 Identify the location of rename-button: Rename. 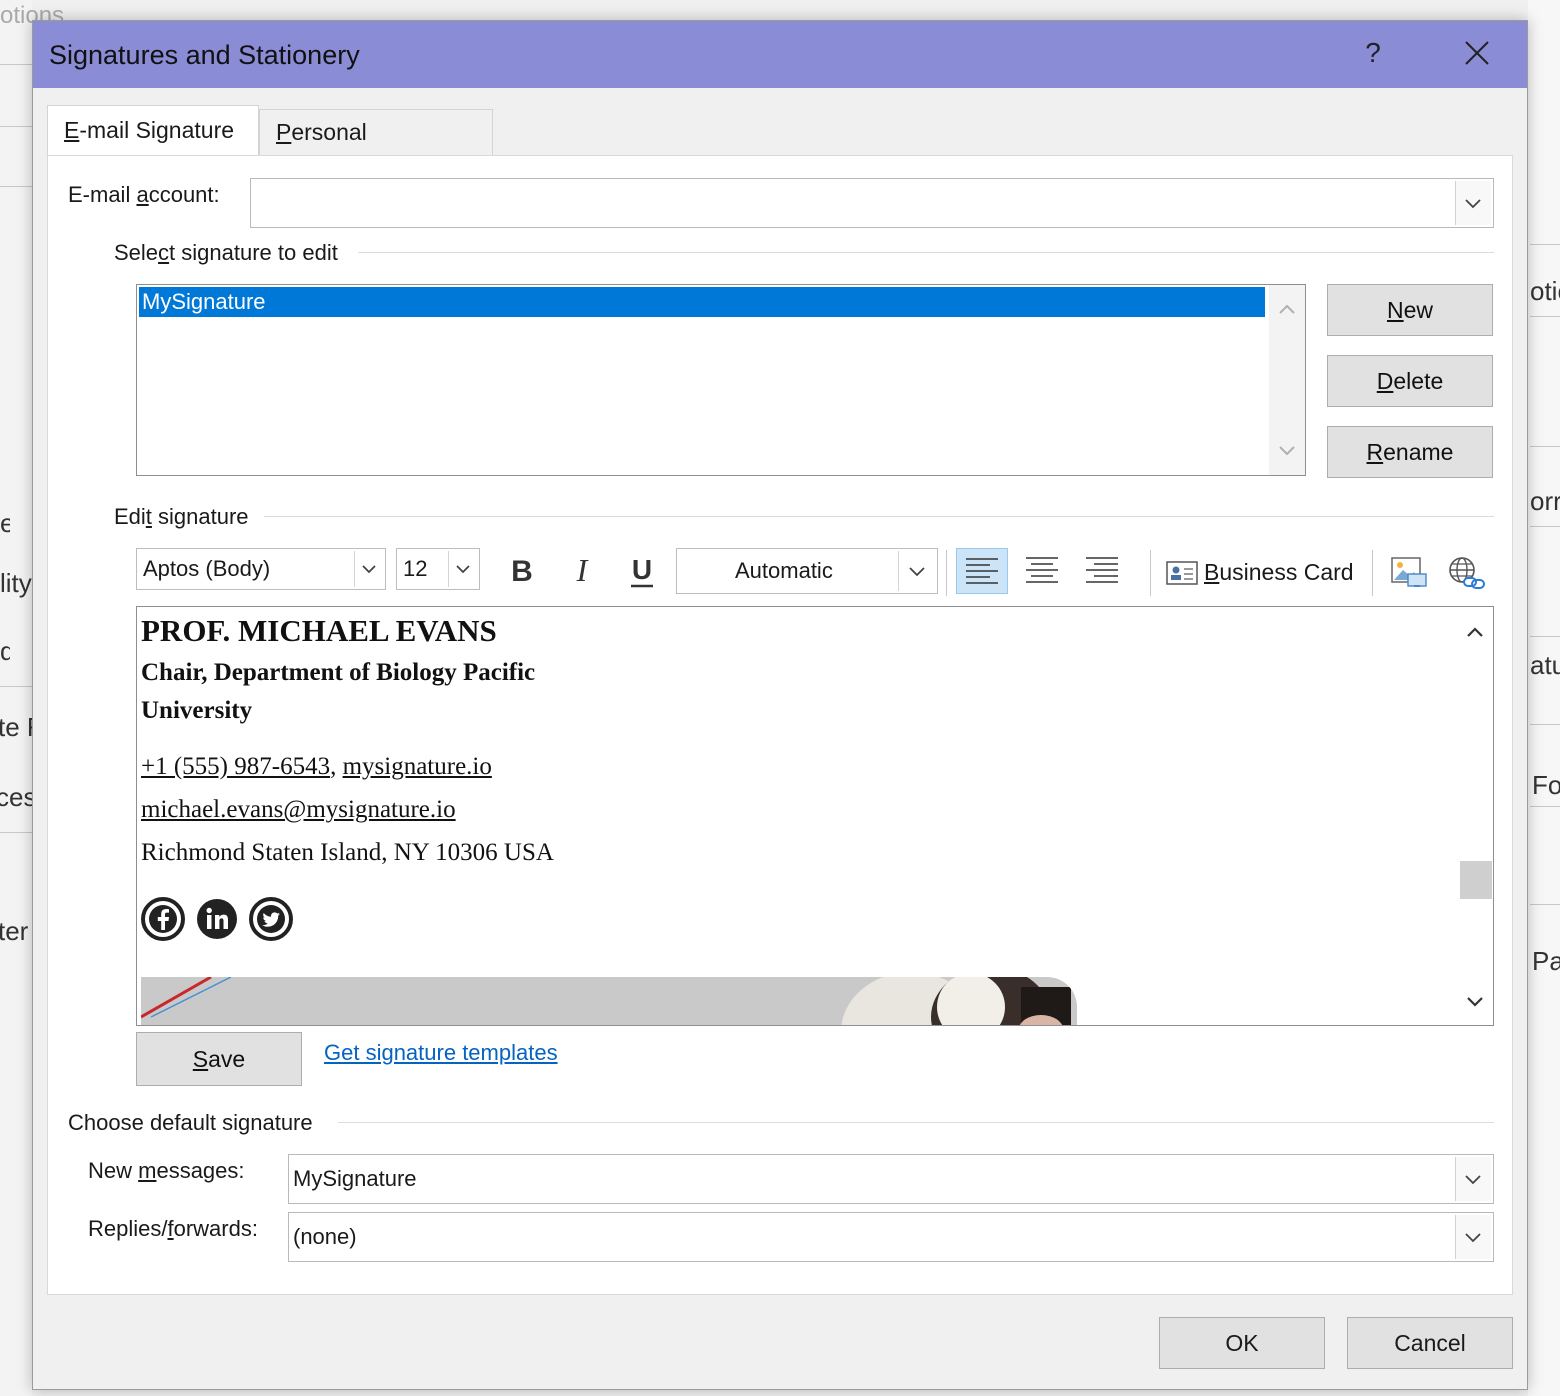
(1410, 452).